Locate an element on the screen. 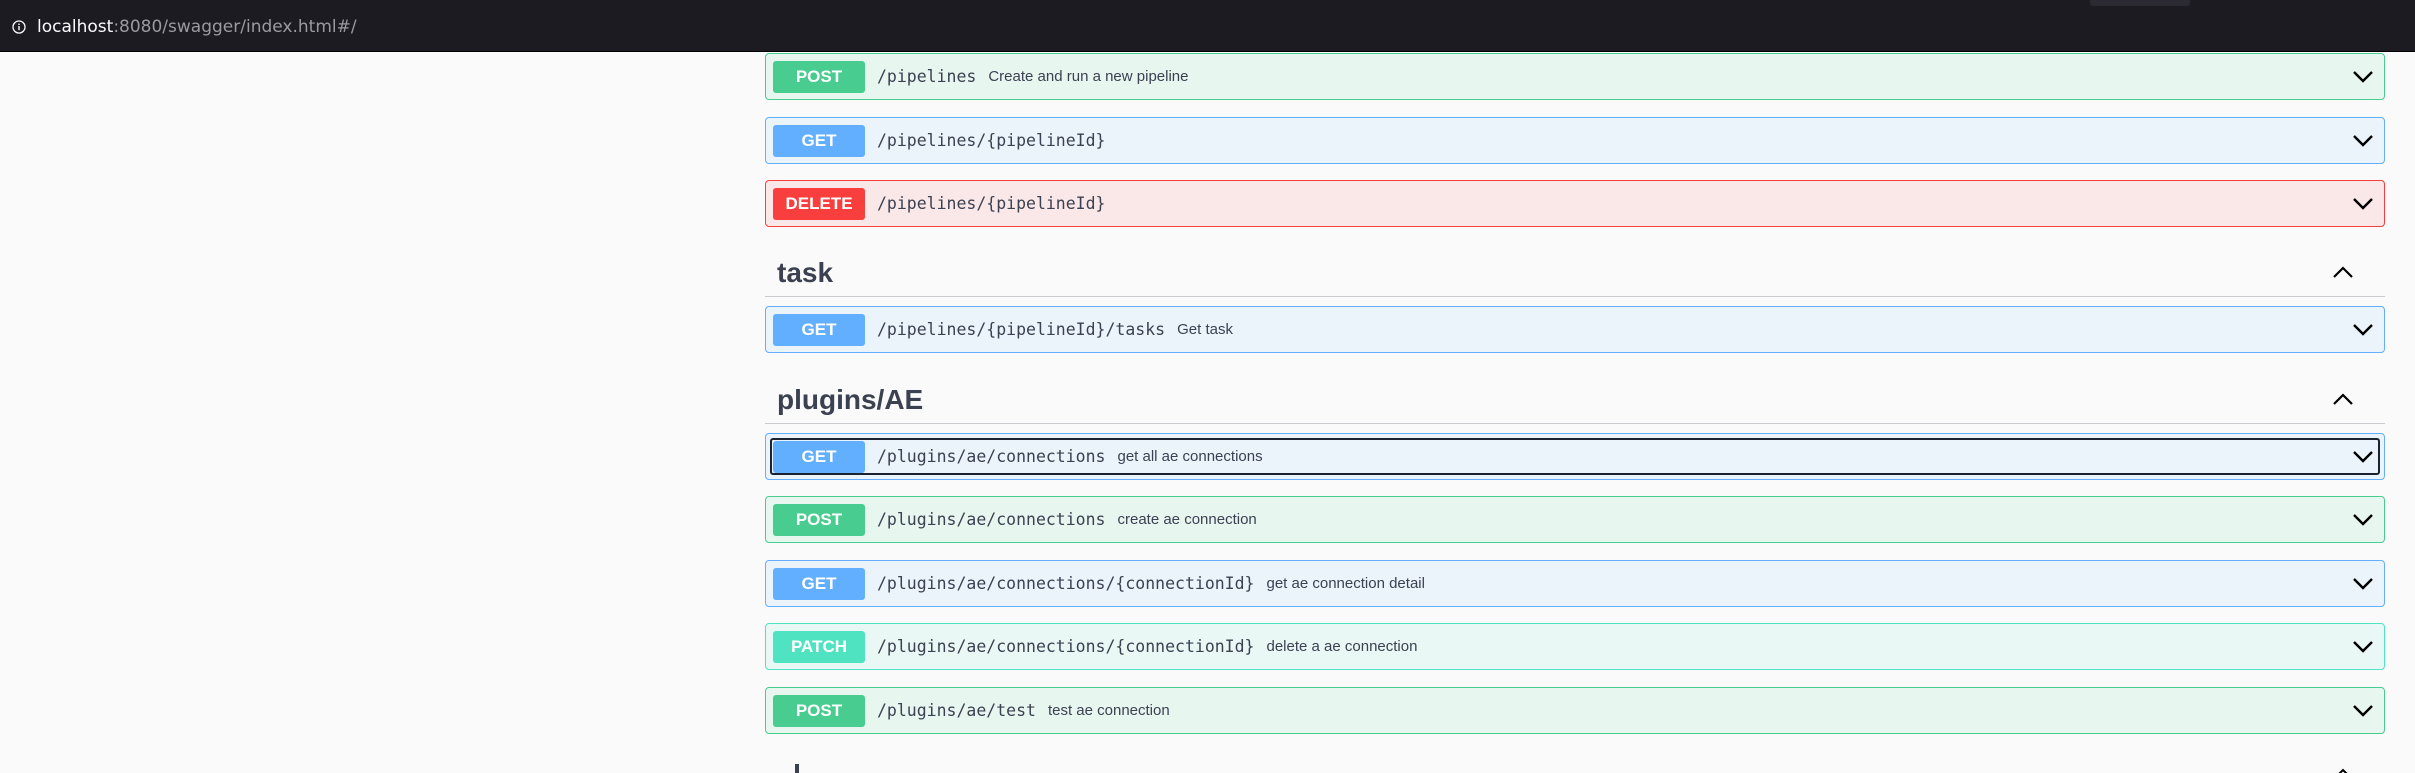 This screenshot has height=773, width=2415. operation-summary: test ae connection is located at coordinates (1108, 710).